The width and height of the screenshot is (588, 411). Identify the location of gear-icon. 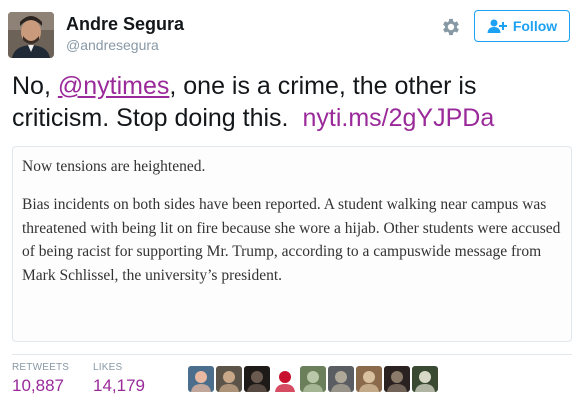
(451, 27).